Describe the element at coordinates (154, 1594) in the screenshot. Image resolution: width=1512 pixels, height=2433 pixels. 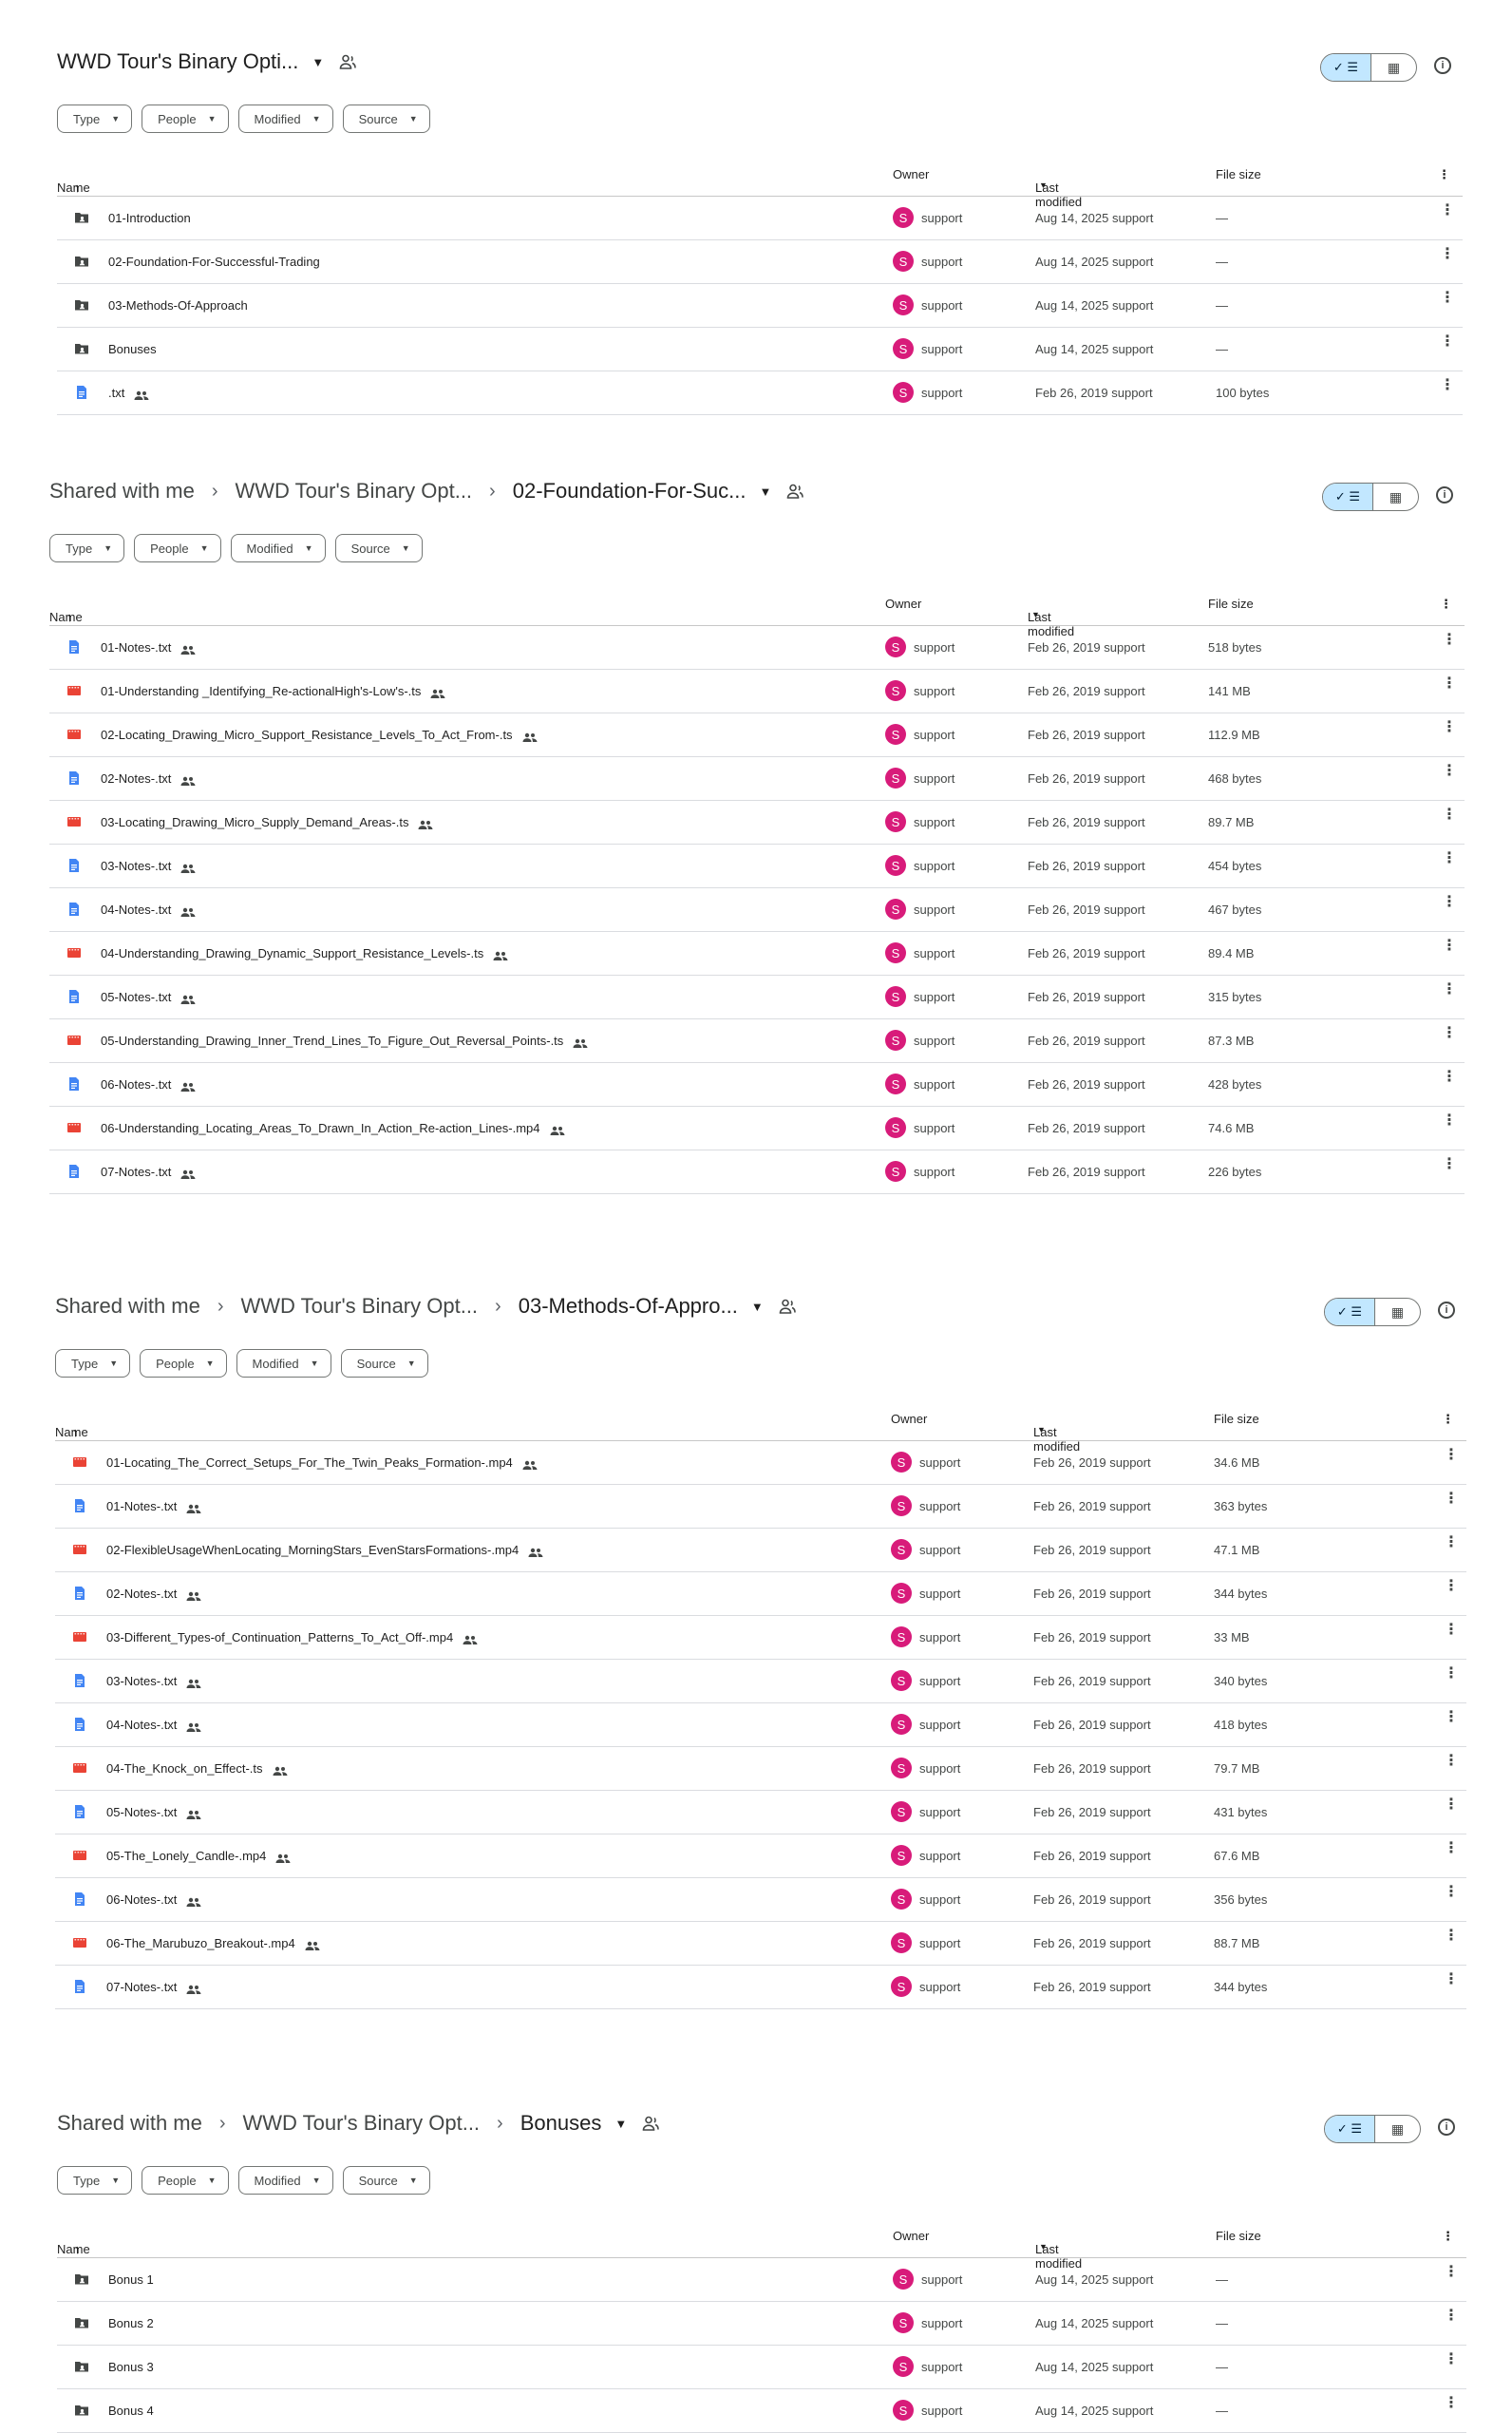
I see `file-name: 02-Notes-.txt` at that location.